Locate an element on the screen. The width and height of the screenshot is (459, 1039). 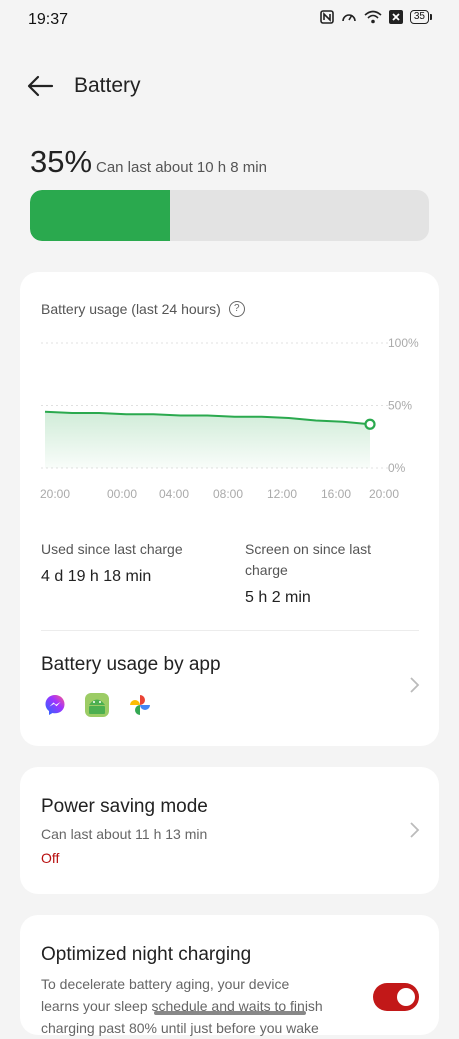
battery-level-bar is located at coordinates (229, 215).